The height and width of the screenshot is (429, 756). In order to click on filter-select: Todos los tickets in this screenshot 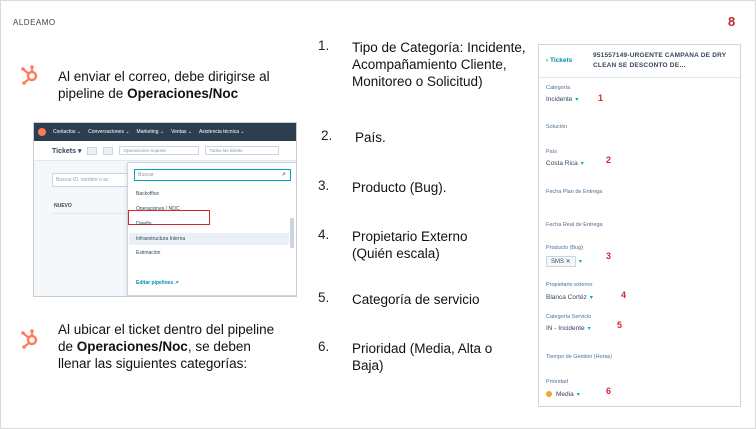, I will do `click(242, 150)`.